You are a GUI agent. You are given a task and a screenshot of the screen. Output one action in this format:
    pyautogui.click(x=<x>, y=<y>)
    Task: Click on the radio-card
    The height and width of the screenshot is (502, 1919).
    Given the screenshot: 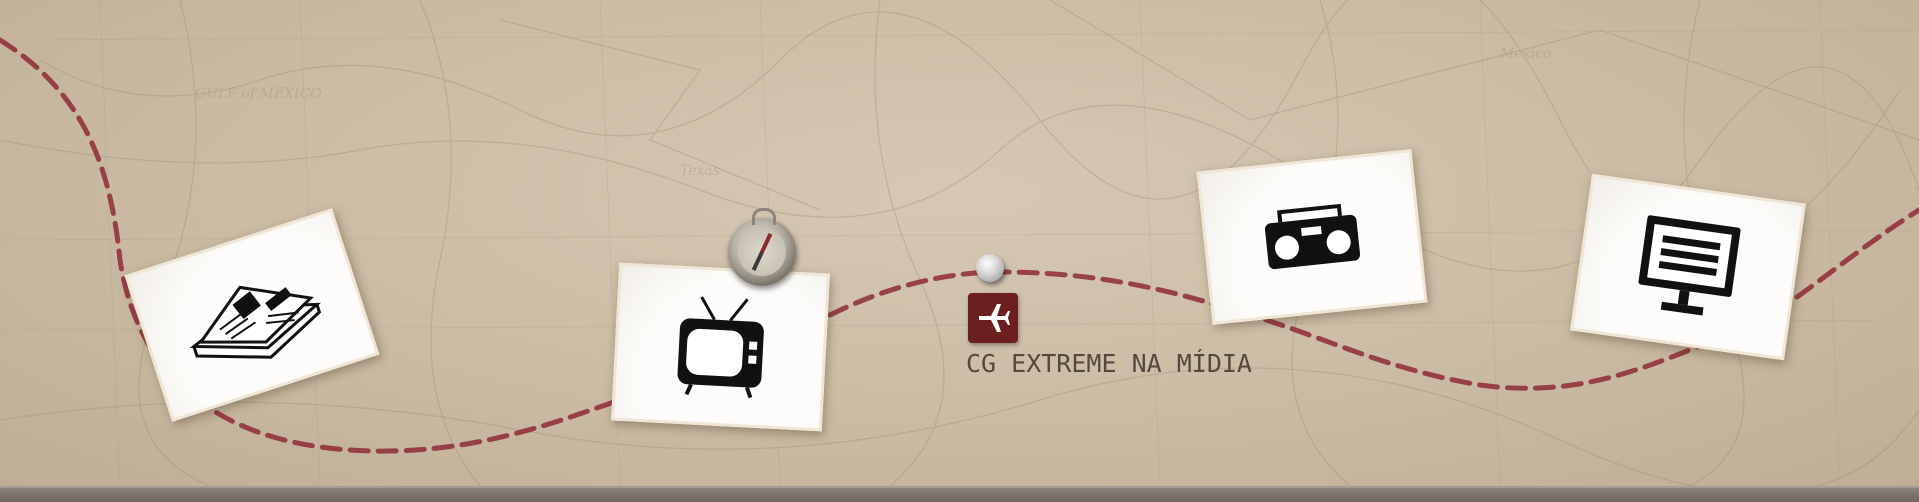 What is the action you would take?
    pyautogui.click(x=1312, y=237)
    